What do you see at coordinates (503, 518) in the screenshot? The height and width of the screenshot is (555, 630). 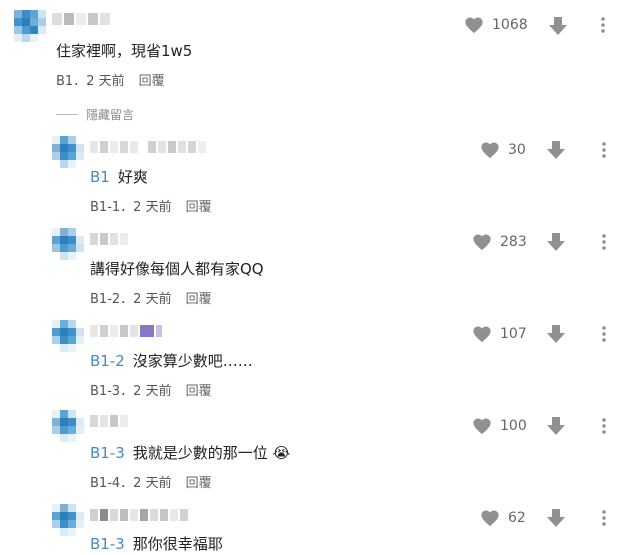 I see `like-button: 62` at bounding box center [503, 518].